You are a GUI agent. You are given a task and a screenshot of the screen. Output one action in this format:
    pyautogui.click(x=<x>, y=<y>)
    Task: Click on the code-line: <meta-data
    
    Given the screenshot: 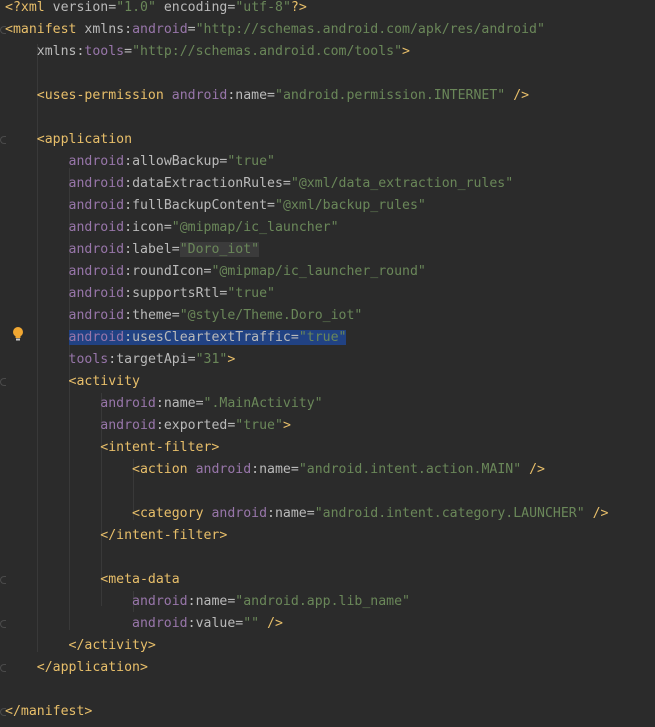 What is the action you would take?
    pyautogui.click(x=92, y=580)
    